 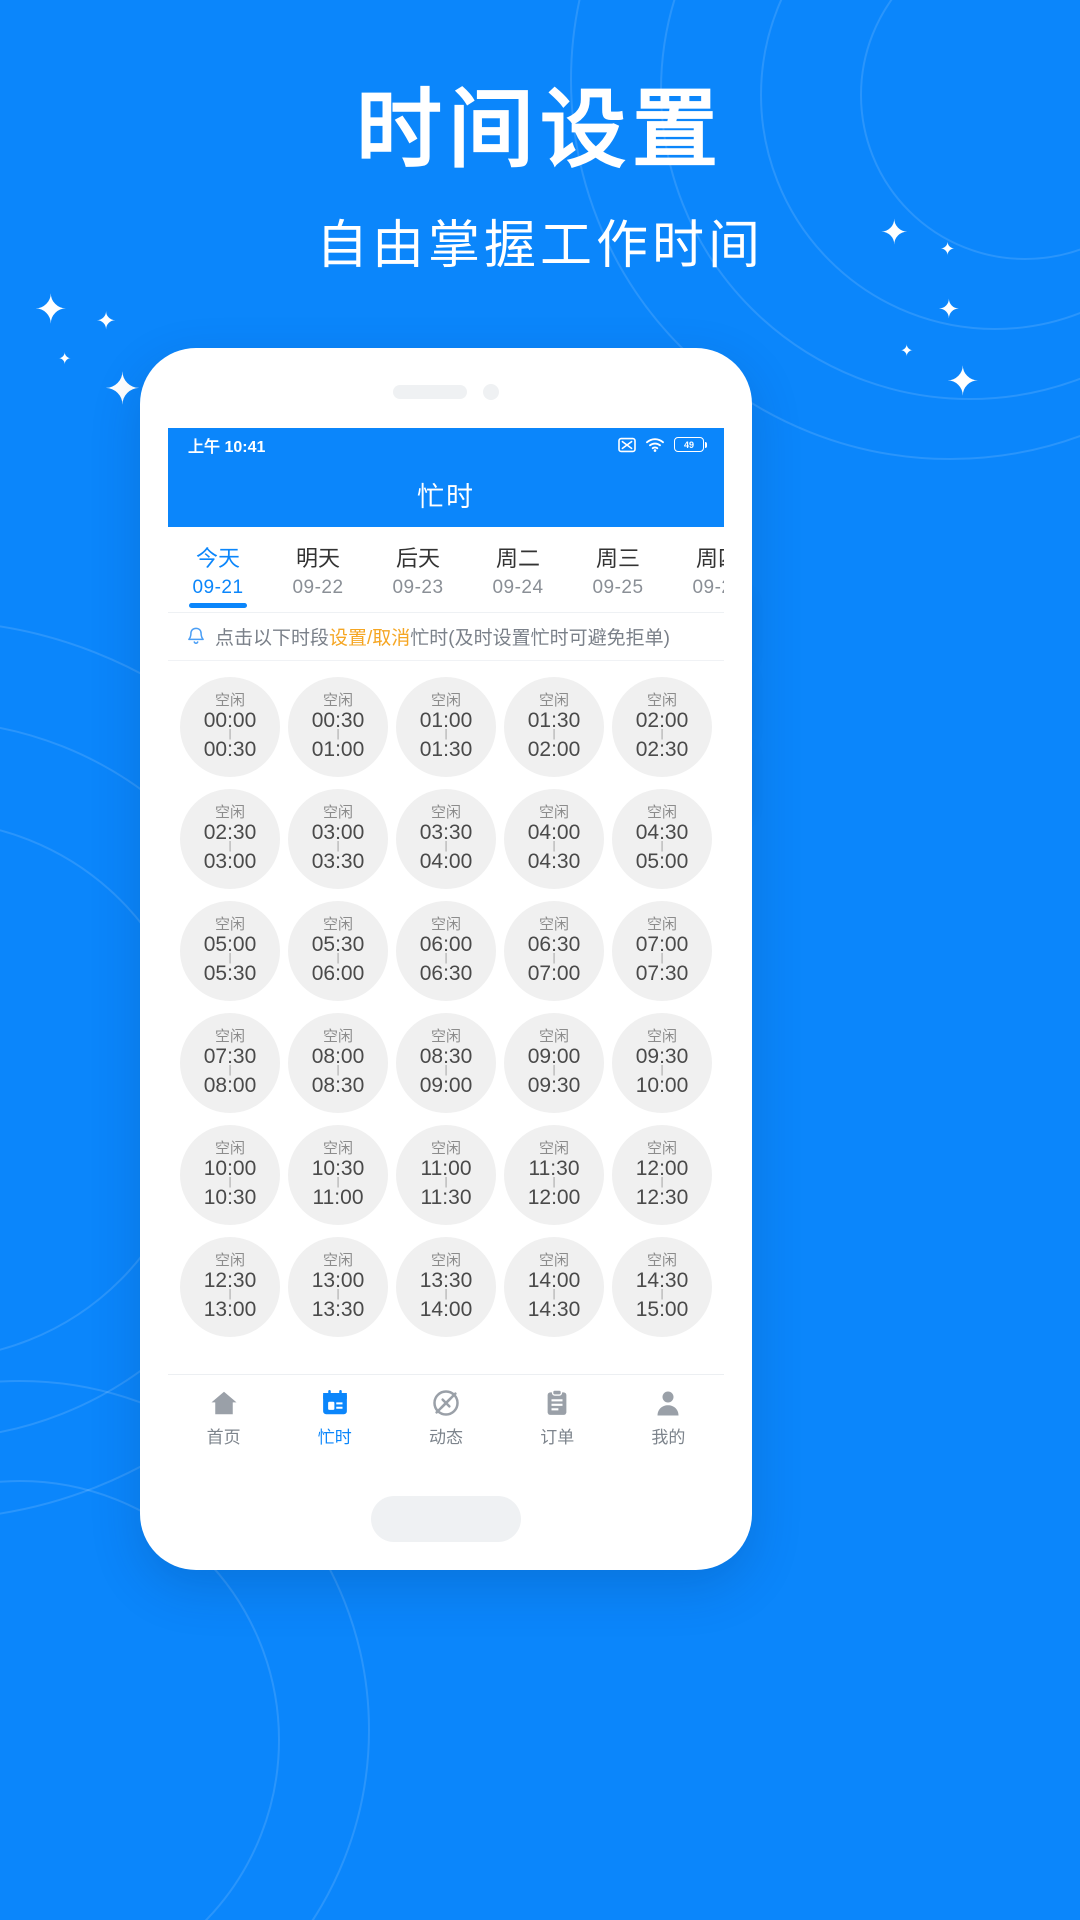 What do you see at coordinates (223, 1437) in the screenshot?
I see `nav-item-label: 首页` at bounding box center [223, 1437].